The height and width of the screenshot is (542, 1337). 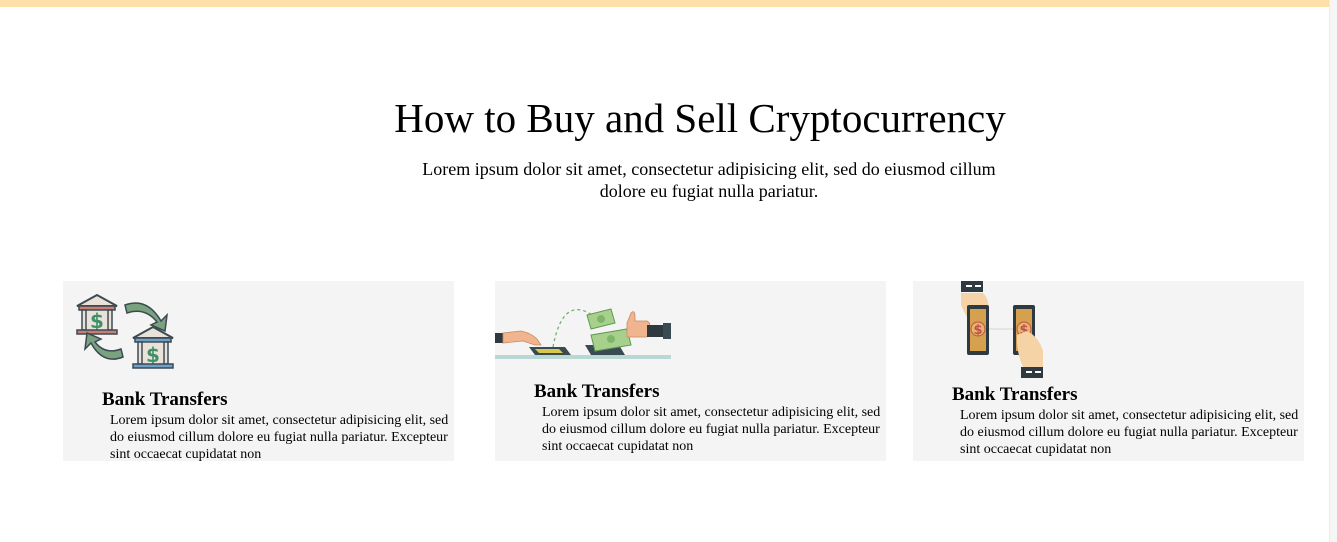 I want to click on phone-transfer-icon: $ $, so click(x=1003, y=331).